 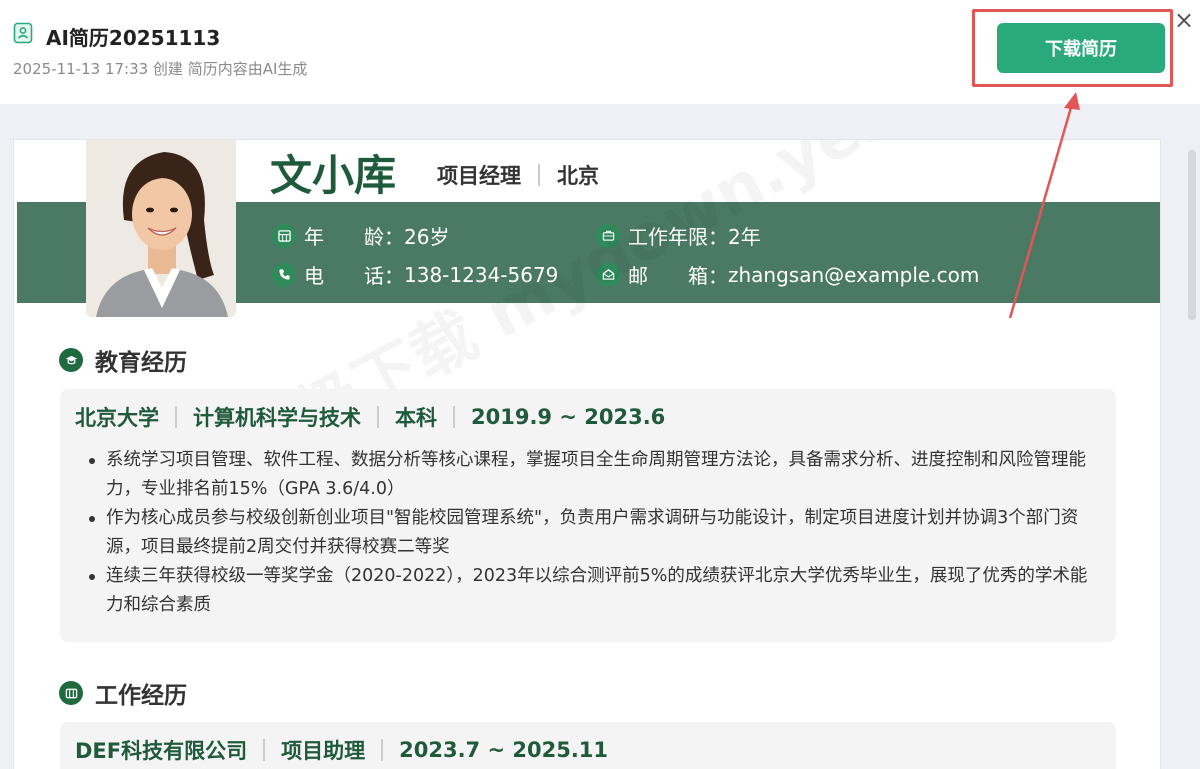 I want to click on info-email-value: zhangsan@example.com, so click(x=854, y=274).